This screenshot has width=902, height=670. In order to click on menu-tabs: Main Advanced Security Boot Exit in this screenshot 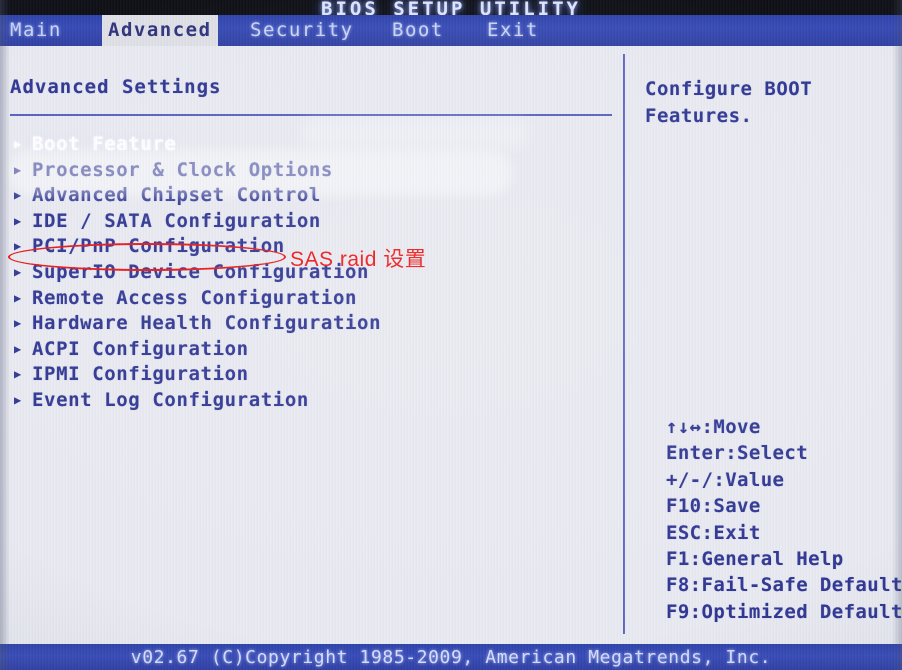, I will do `click(451, 30)`.